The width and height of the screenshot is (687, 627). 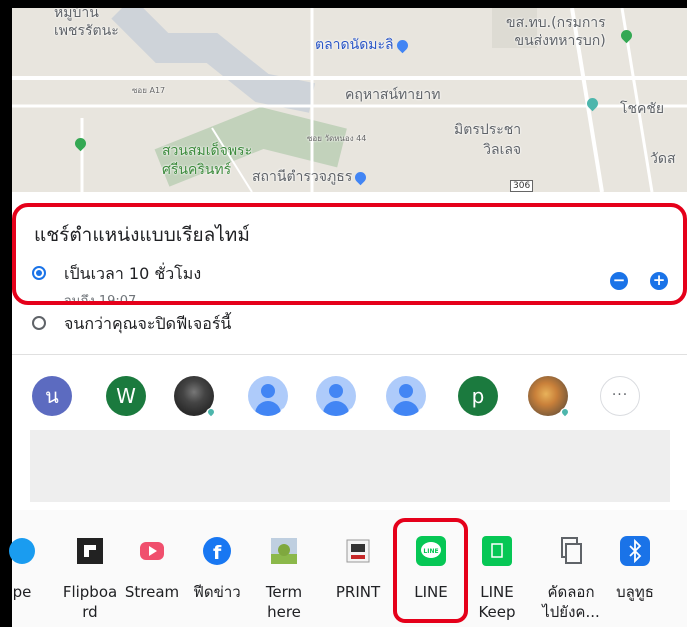 What do you see at coordinates (556, 32) in the screenshot?
I see `map-label-club: ขส.ทบ.(กรมการ ขนส่งทหารบก)` at bounding box center [556, 32].